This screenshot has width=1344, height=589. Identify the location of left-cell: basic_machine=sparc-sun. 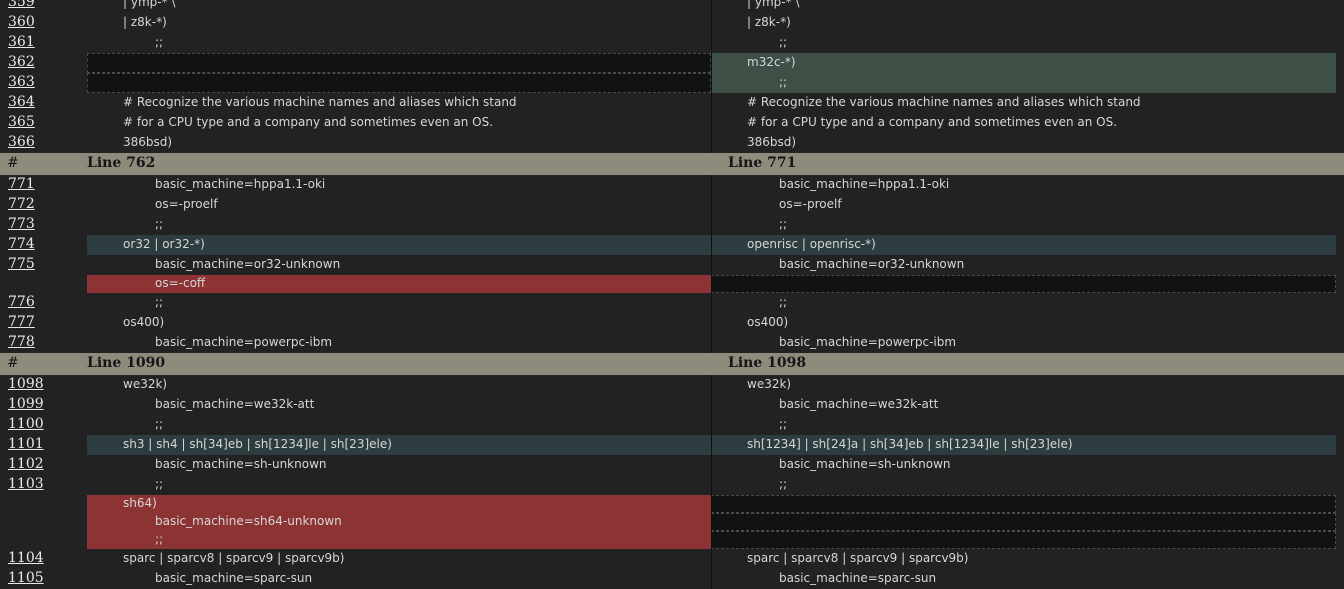
(399, 579).